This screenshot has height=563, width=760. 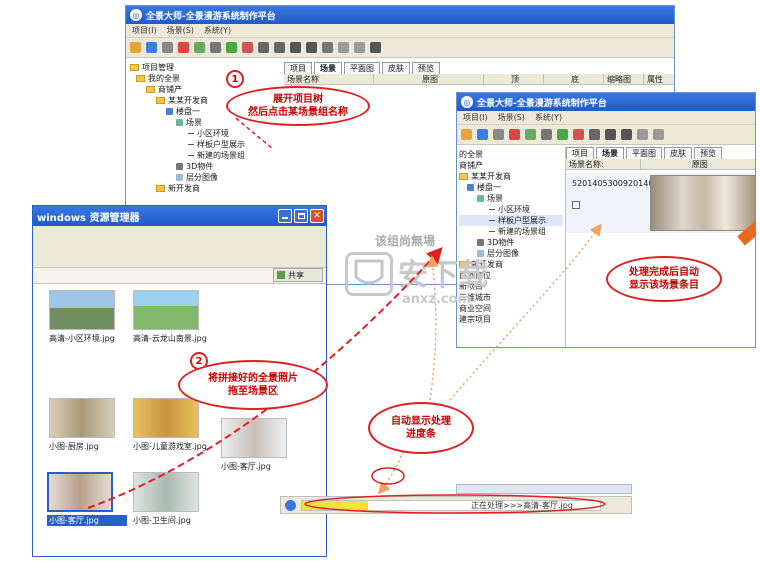 I want to click on auto-done-callout: 处理完成后自动 显示该场景条目, so click(x=664, y=279).